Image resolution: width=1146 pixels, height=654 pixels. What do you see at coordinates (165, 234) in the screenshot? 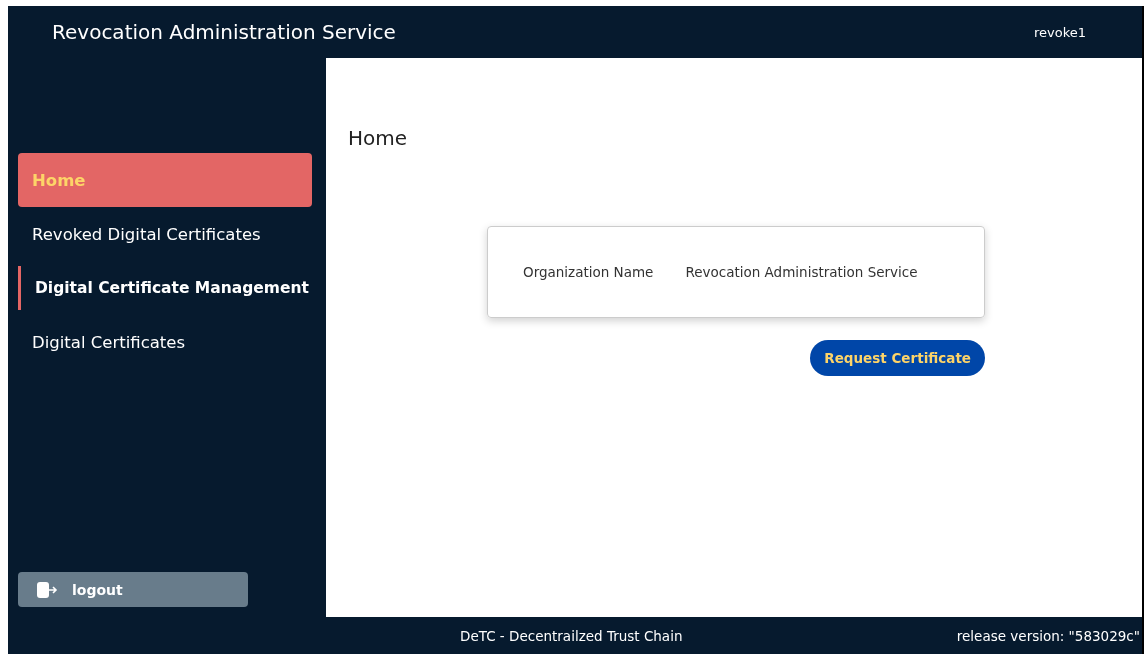
I see `sidebar-item: Revoked Digital Certificates` at bounding box center [165, 234].